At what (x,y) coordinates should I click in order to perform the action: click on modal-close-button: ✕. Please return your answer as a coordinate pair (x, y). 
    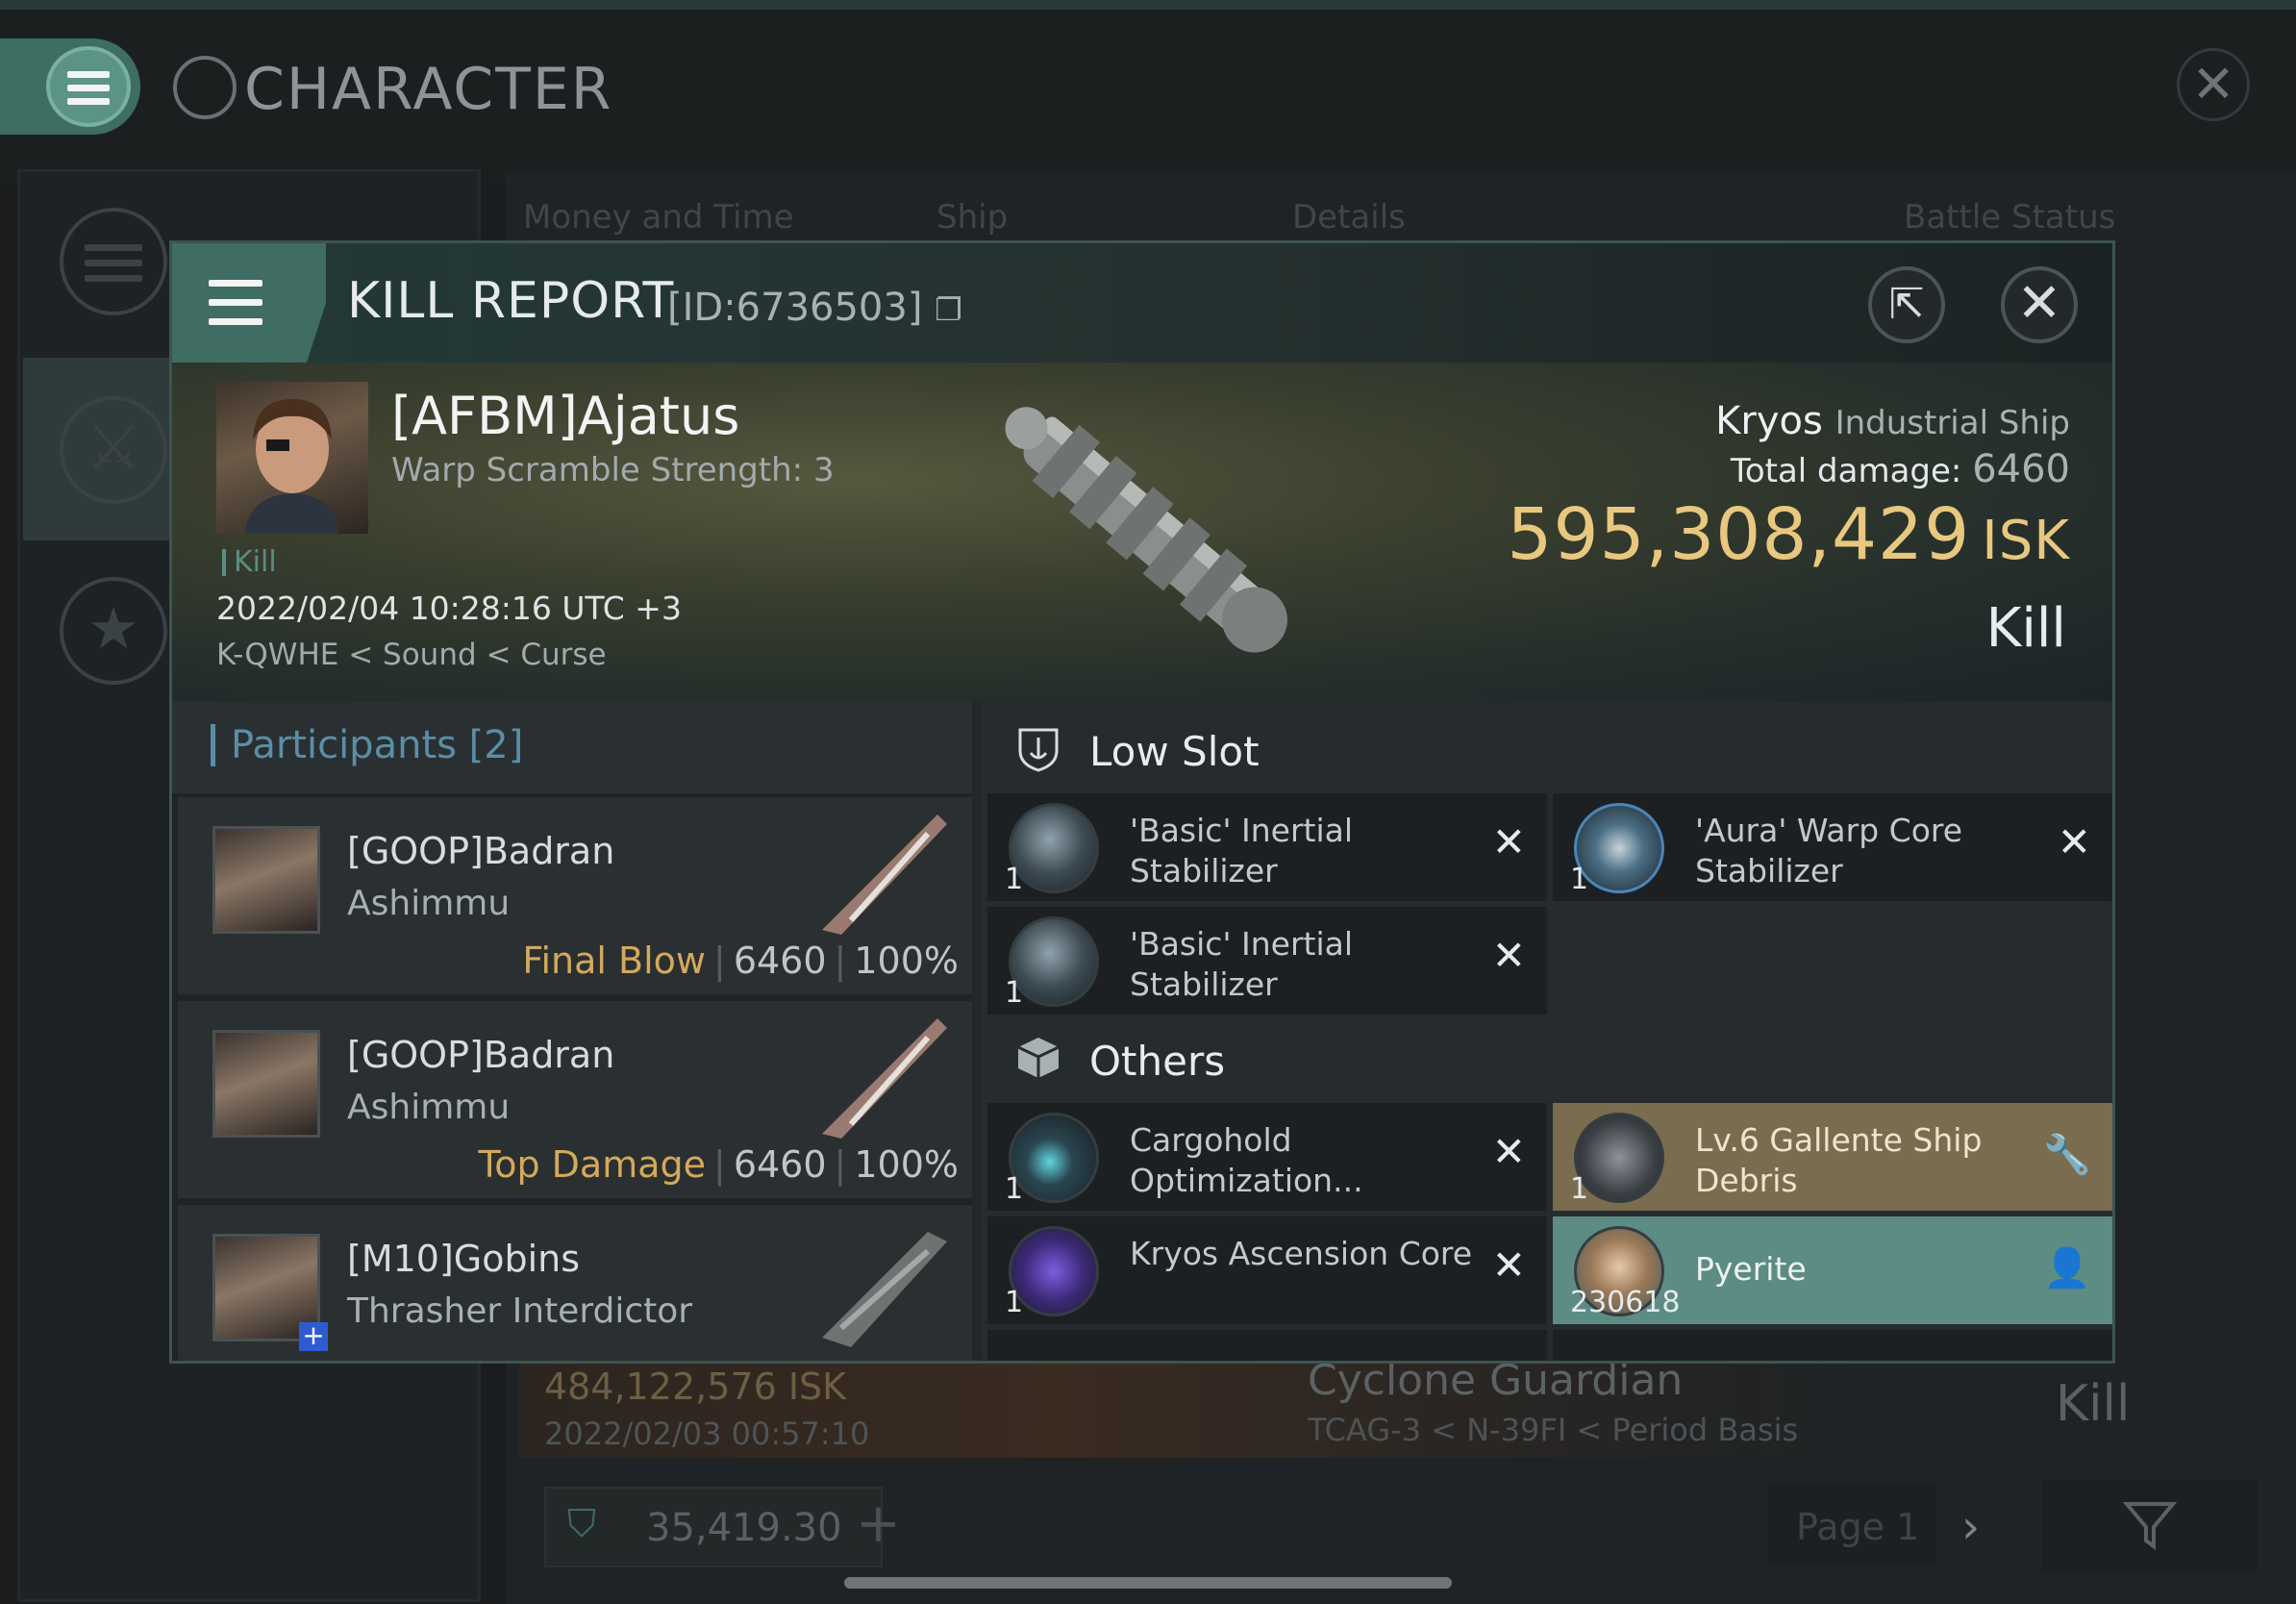
    Looking at the image, I should click on (2039, 304).